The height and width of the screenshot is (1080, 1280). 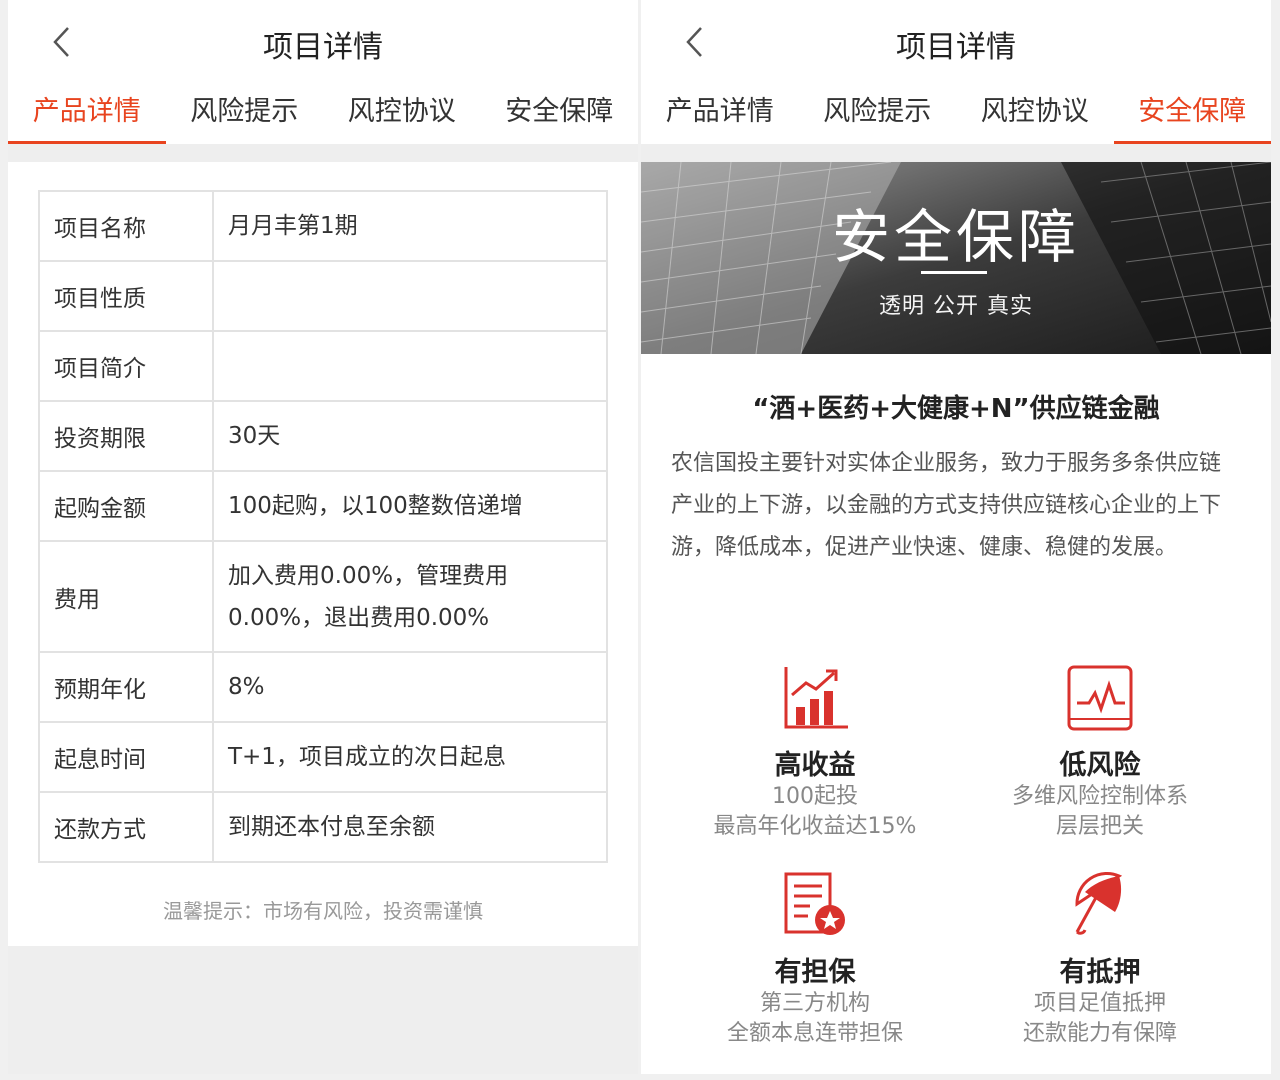 I want to click on table-row: 项目性质, so click(x=323, y=296).